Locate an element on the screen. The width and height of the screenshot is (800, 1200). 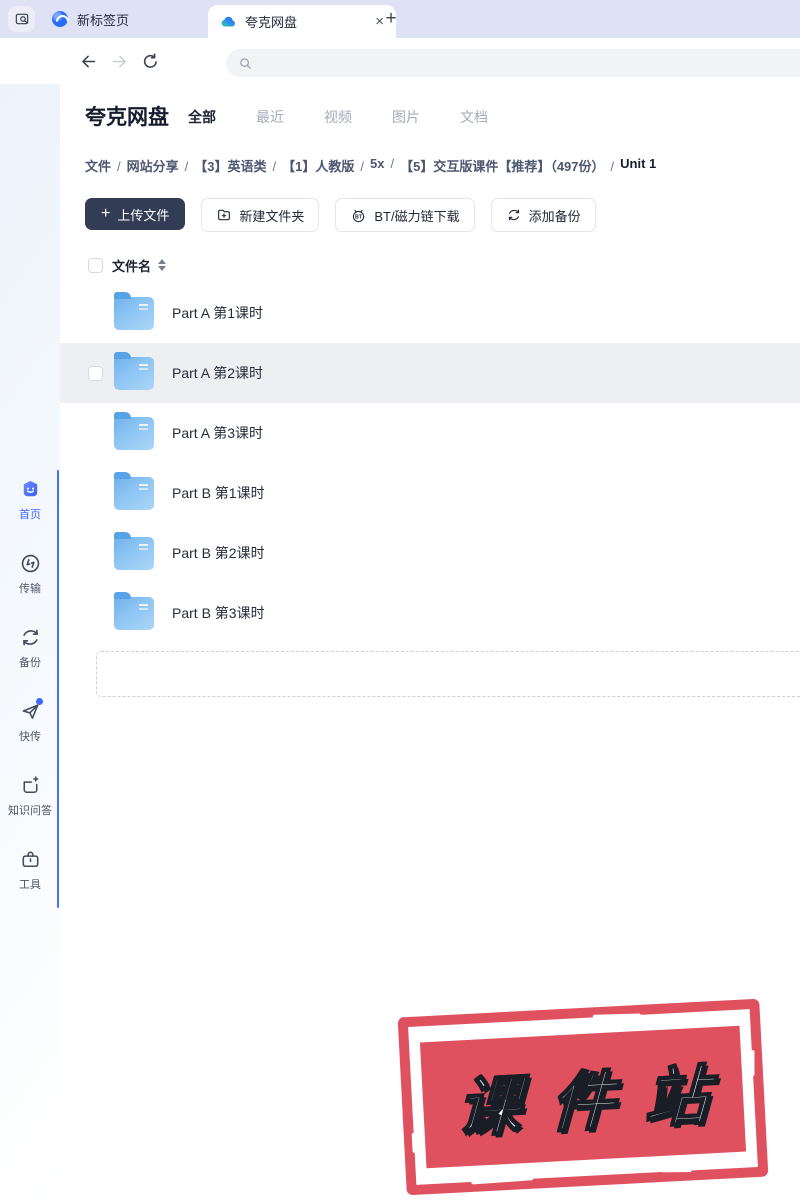
forward-icon is located at coordinates (119, 61).